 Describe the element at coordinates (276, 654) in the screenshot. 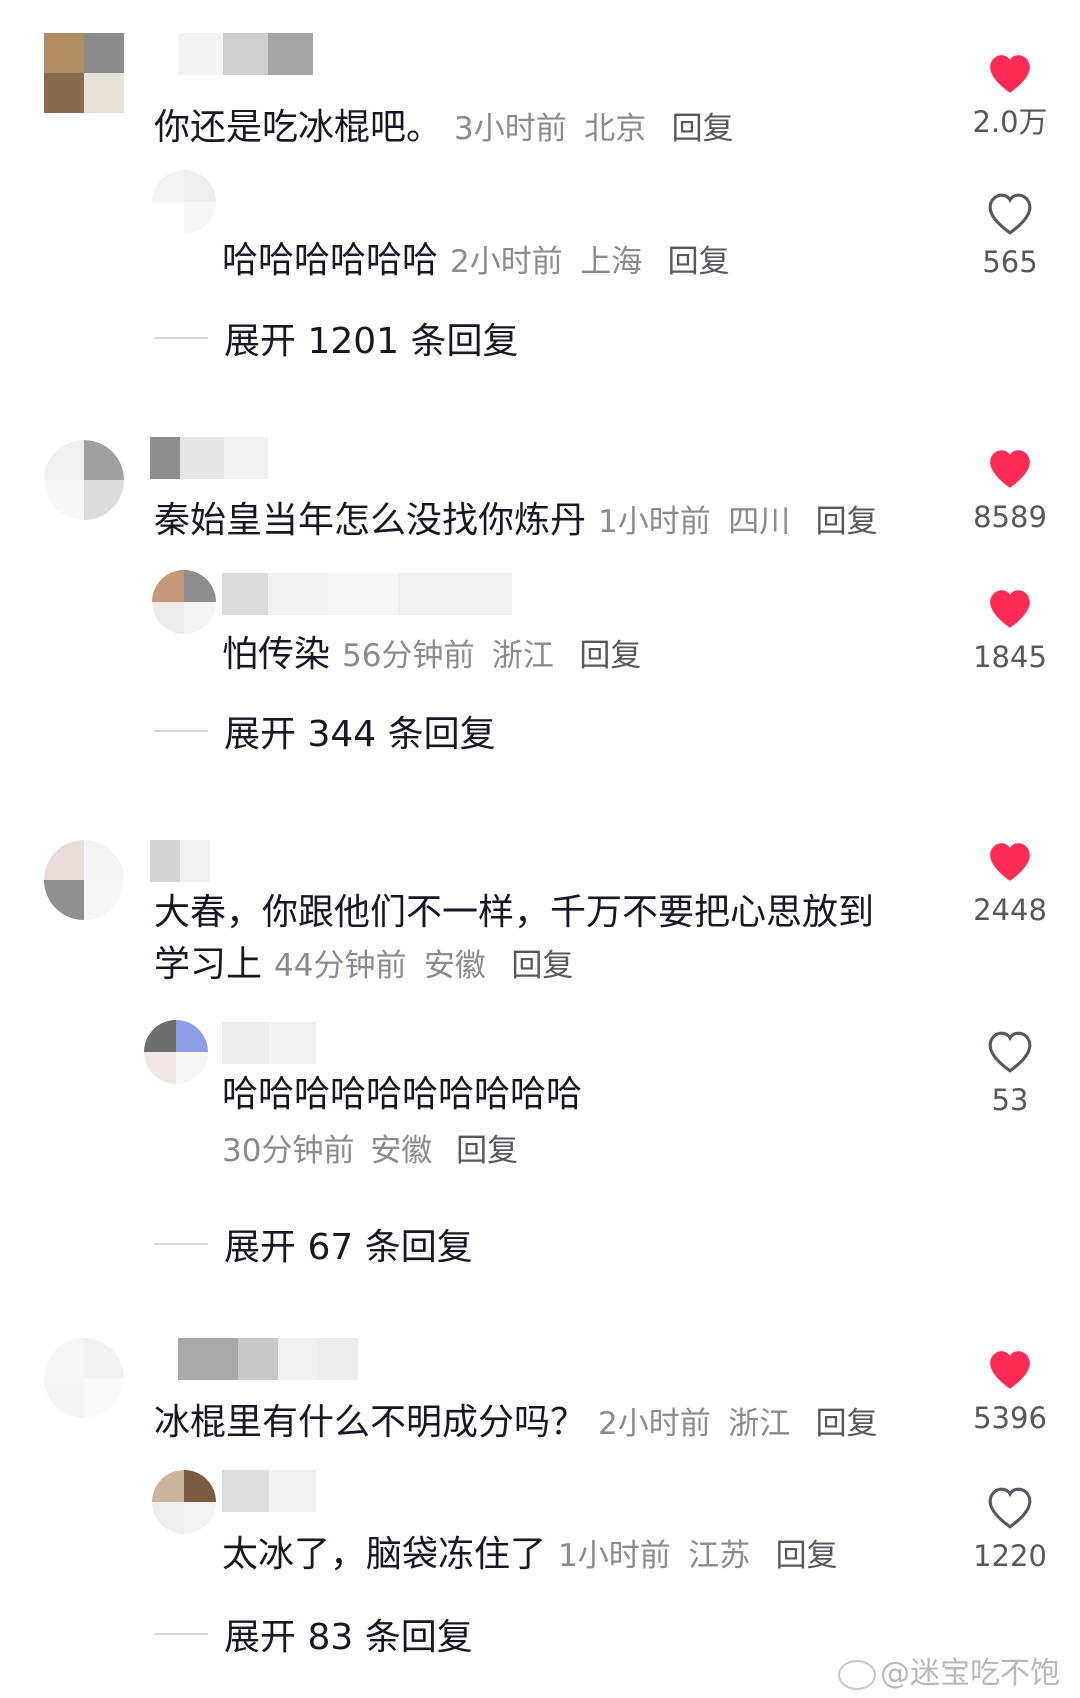

I see `reply-text: 怕传染` at that location.